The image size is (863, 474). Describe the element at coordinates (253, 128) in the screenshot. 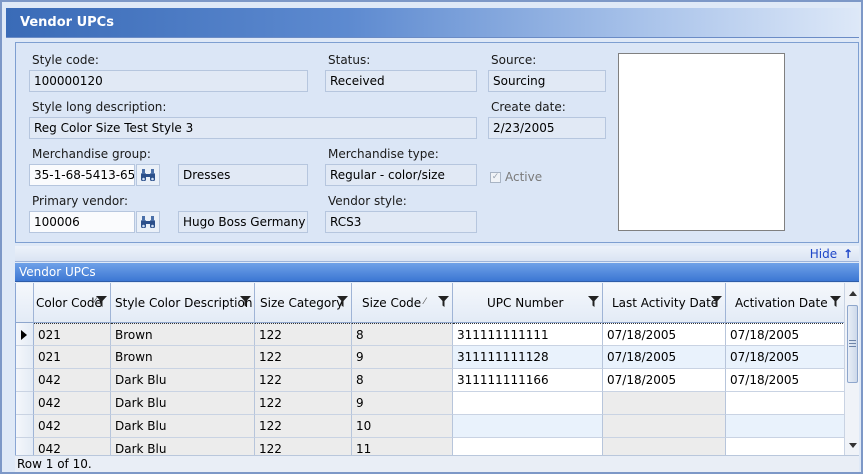

I see `style-long-description-field: Reg Color Size Test Style 3` at that location.